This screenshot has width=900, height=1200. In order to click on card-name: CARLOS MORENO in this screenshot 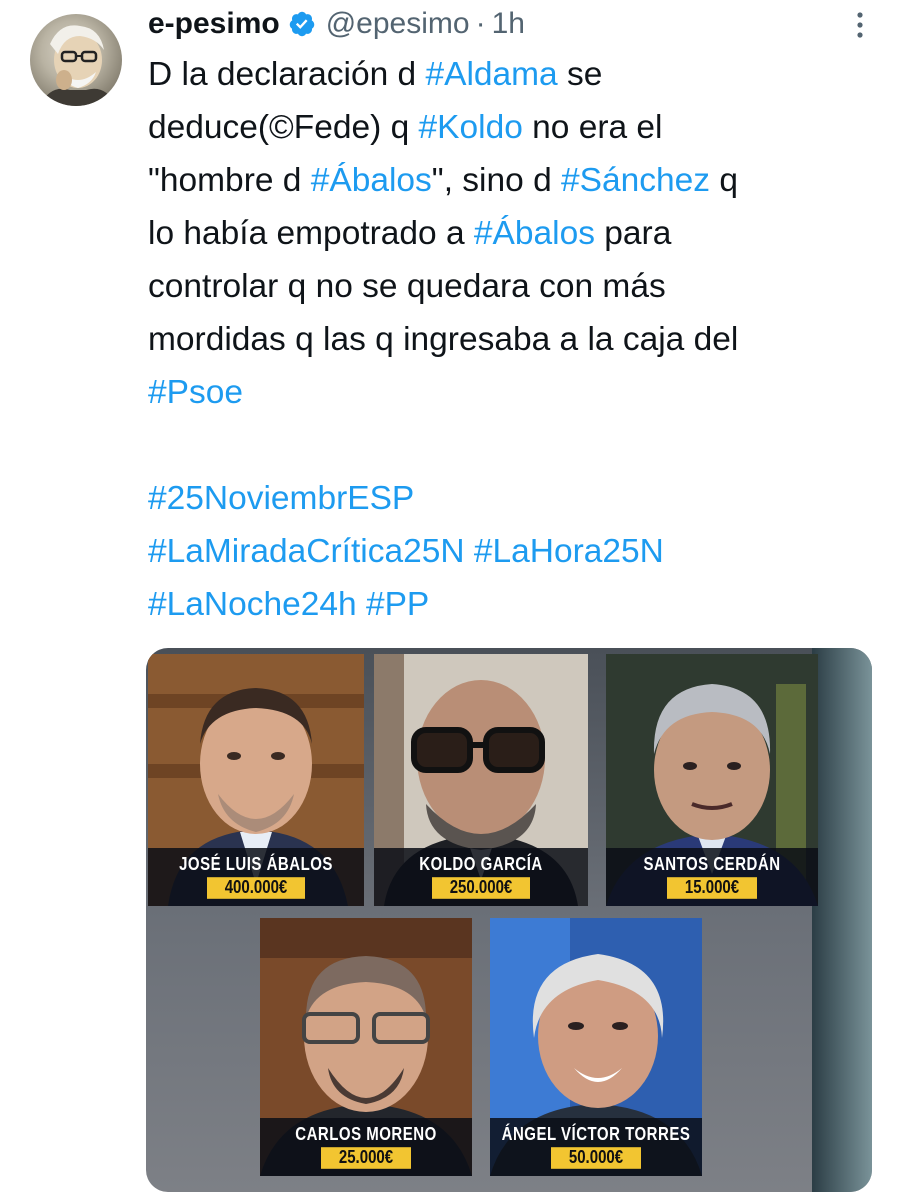, I will do `click(366, 1134)`.